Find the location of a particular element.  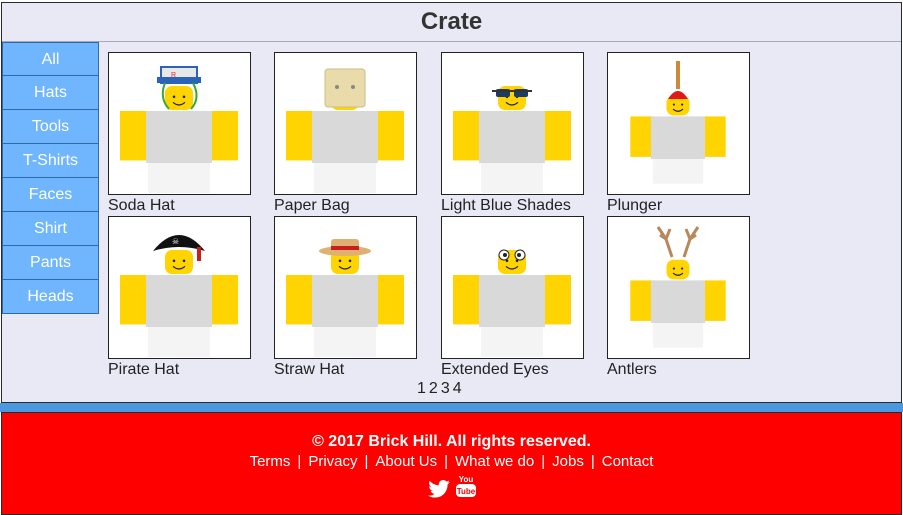

footer-link-privacy: Privacy is located at coordinates (332, 461).